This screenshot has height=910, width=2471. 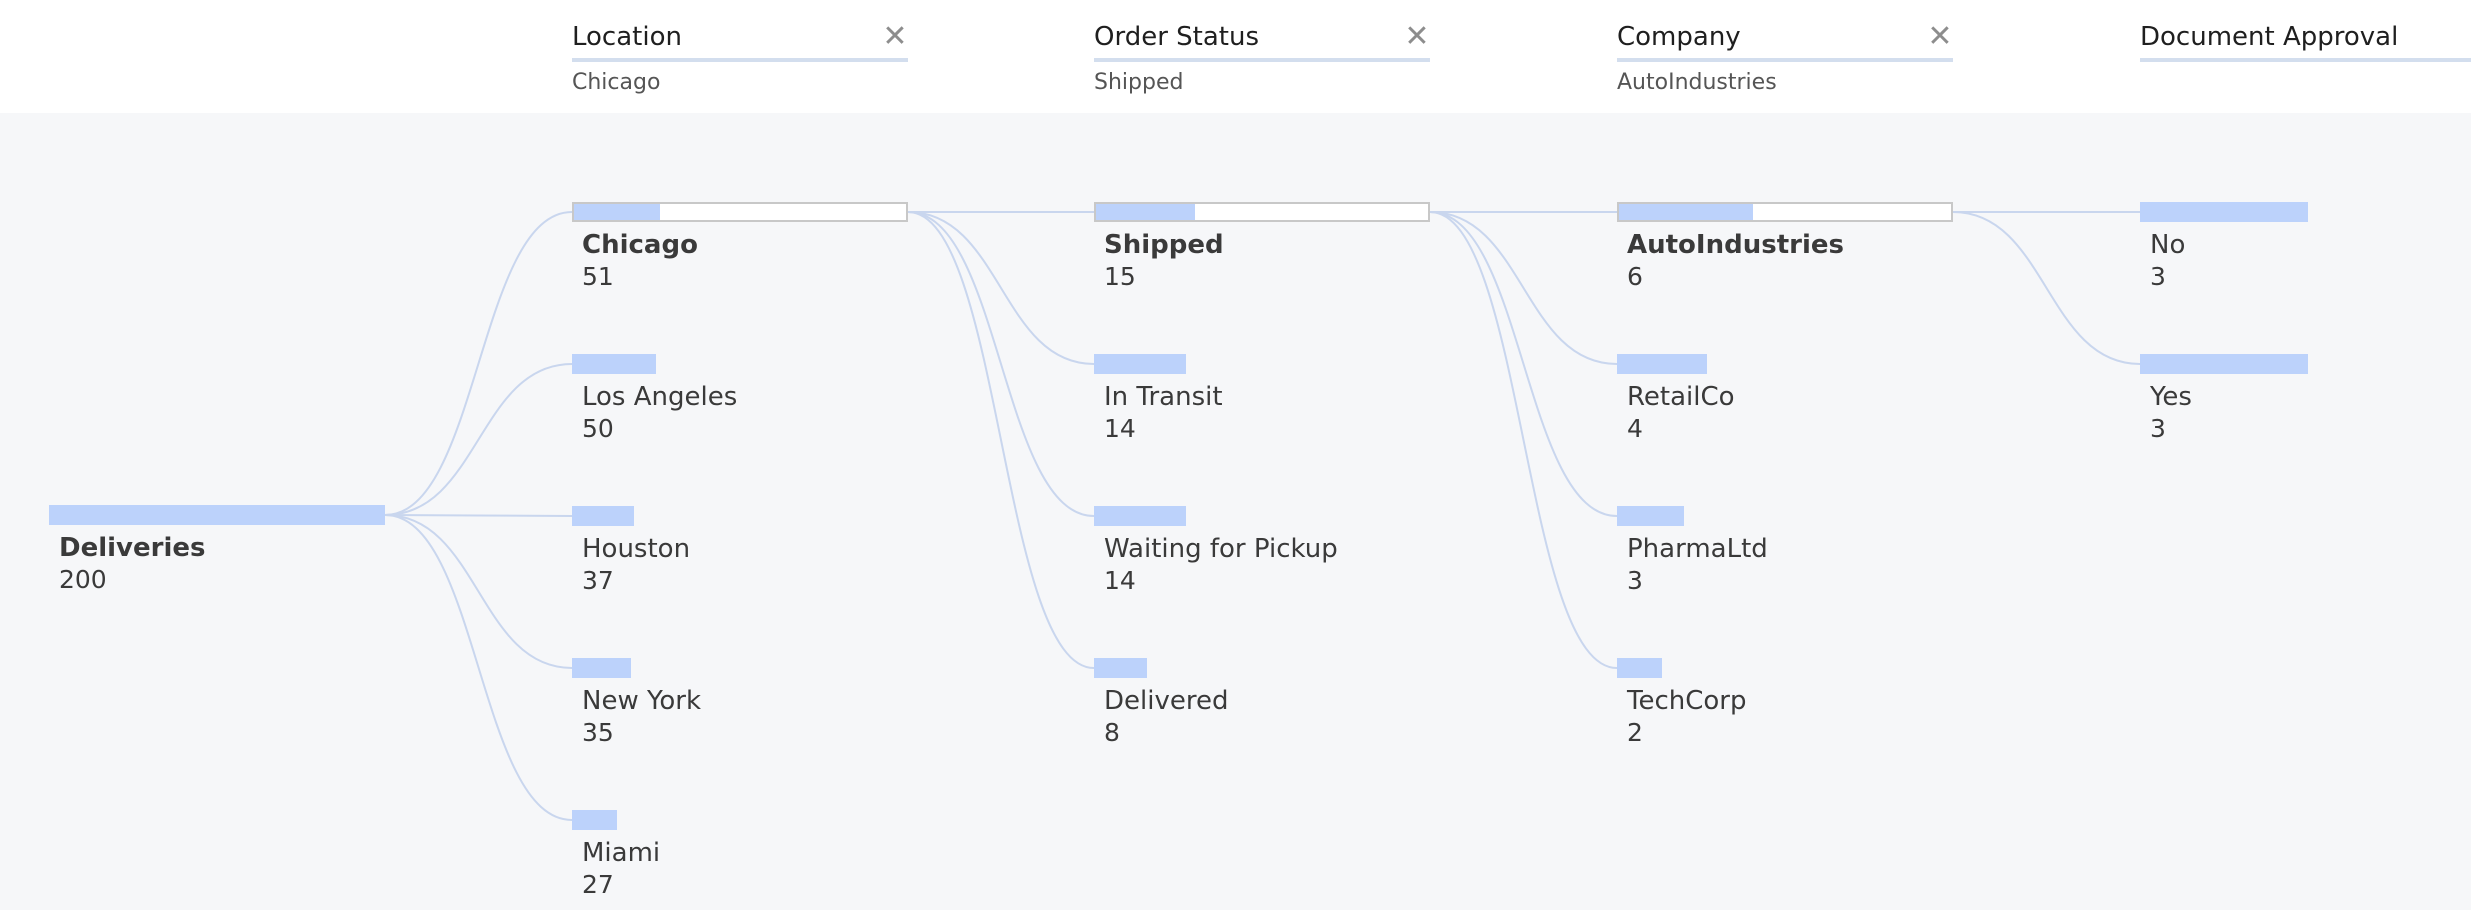 I want to click on node-count: 50, so click(x=598, y=428).